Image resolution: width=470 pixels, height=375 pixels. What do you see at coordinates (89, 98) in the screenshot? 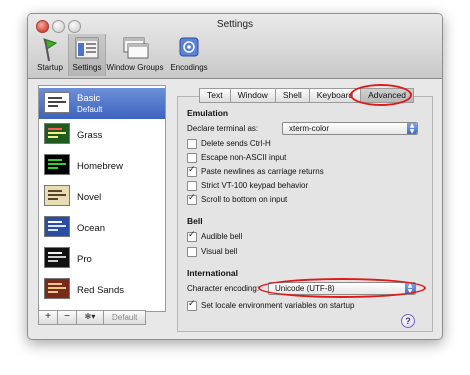
I see `profile-name: Basic` at bounding box center [89, 98].